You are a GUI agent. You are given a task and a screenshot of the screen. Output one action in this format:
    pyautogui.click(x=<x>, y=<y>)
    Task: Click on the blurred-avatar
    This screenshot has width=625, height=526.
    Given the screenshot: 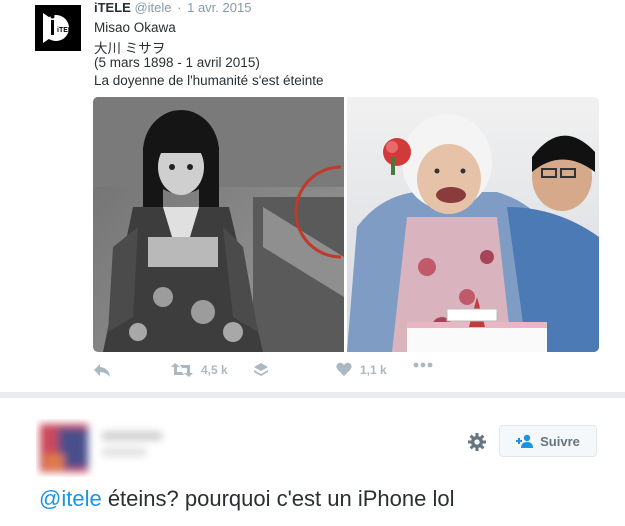 What is the action you would take?
    pyautogui.click(x=101, y=448)
    